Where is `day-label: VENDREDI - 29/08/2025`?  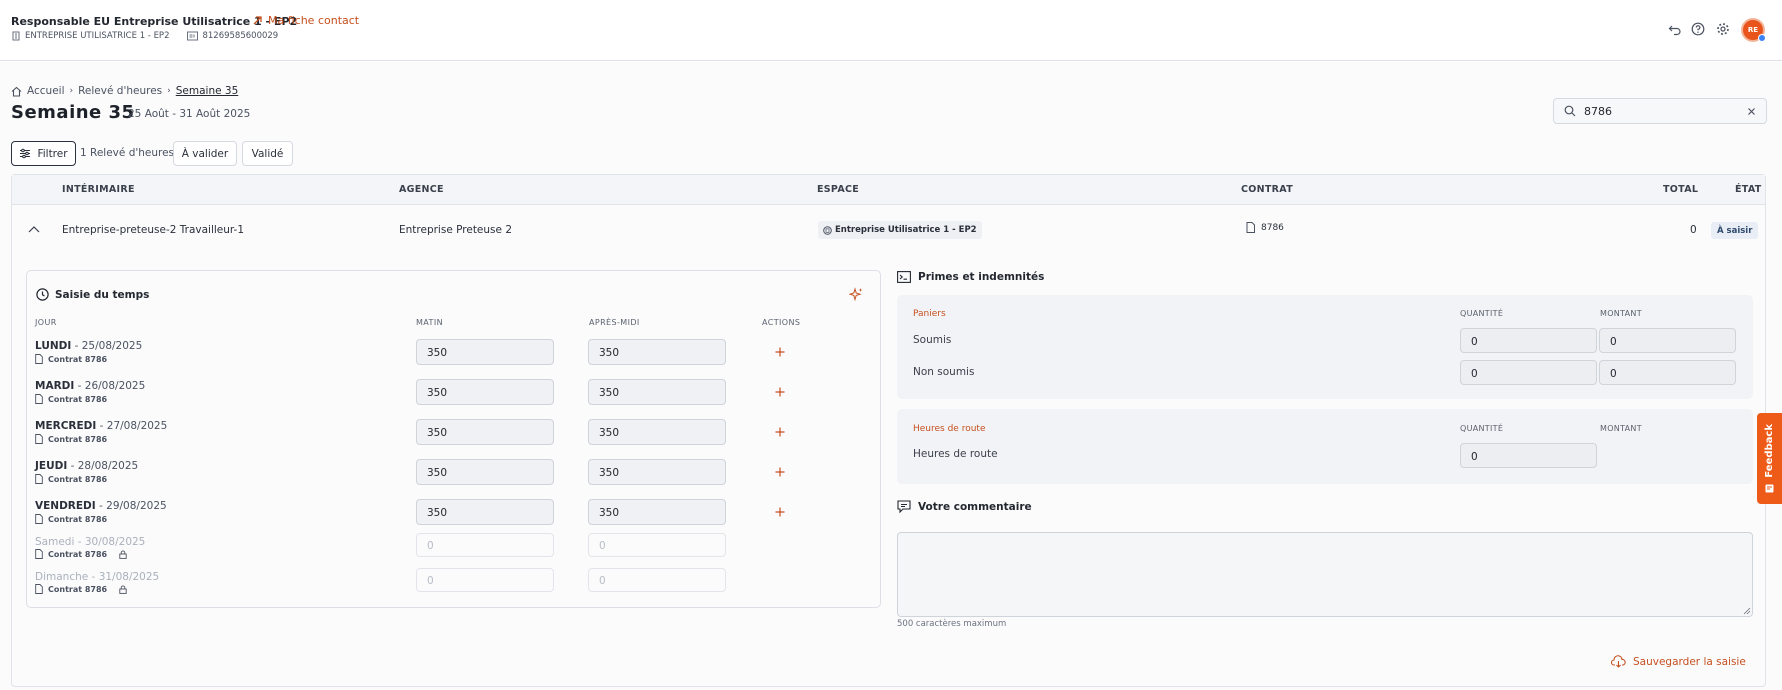 day-label: VENDREDI - 29/08/2025 is located at coordinates (101, 506).